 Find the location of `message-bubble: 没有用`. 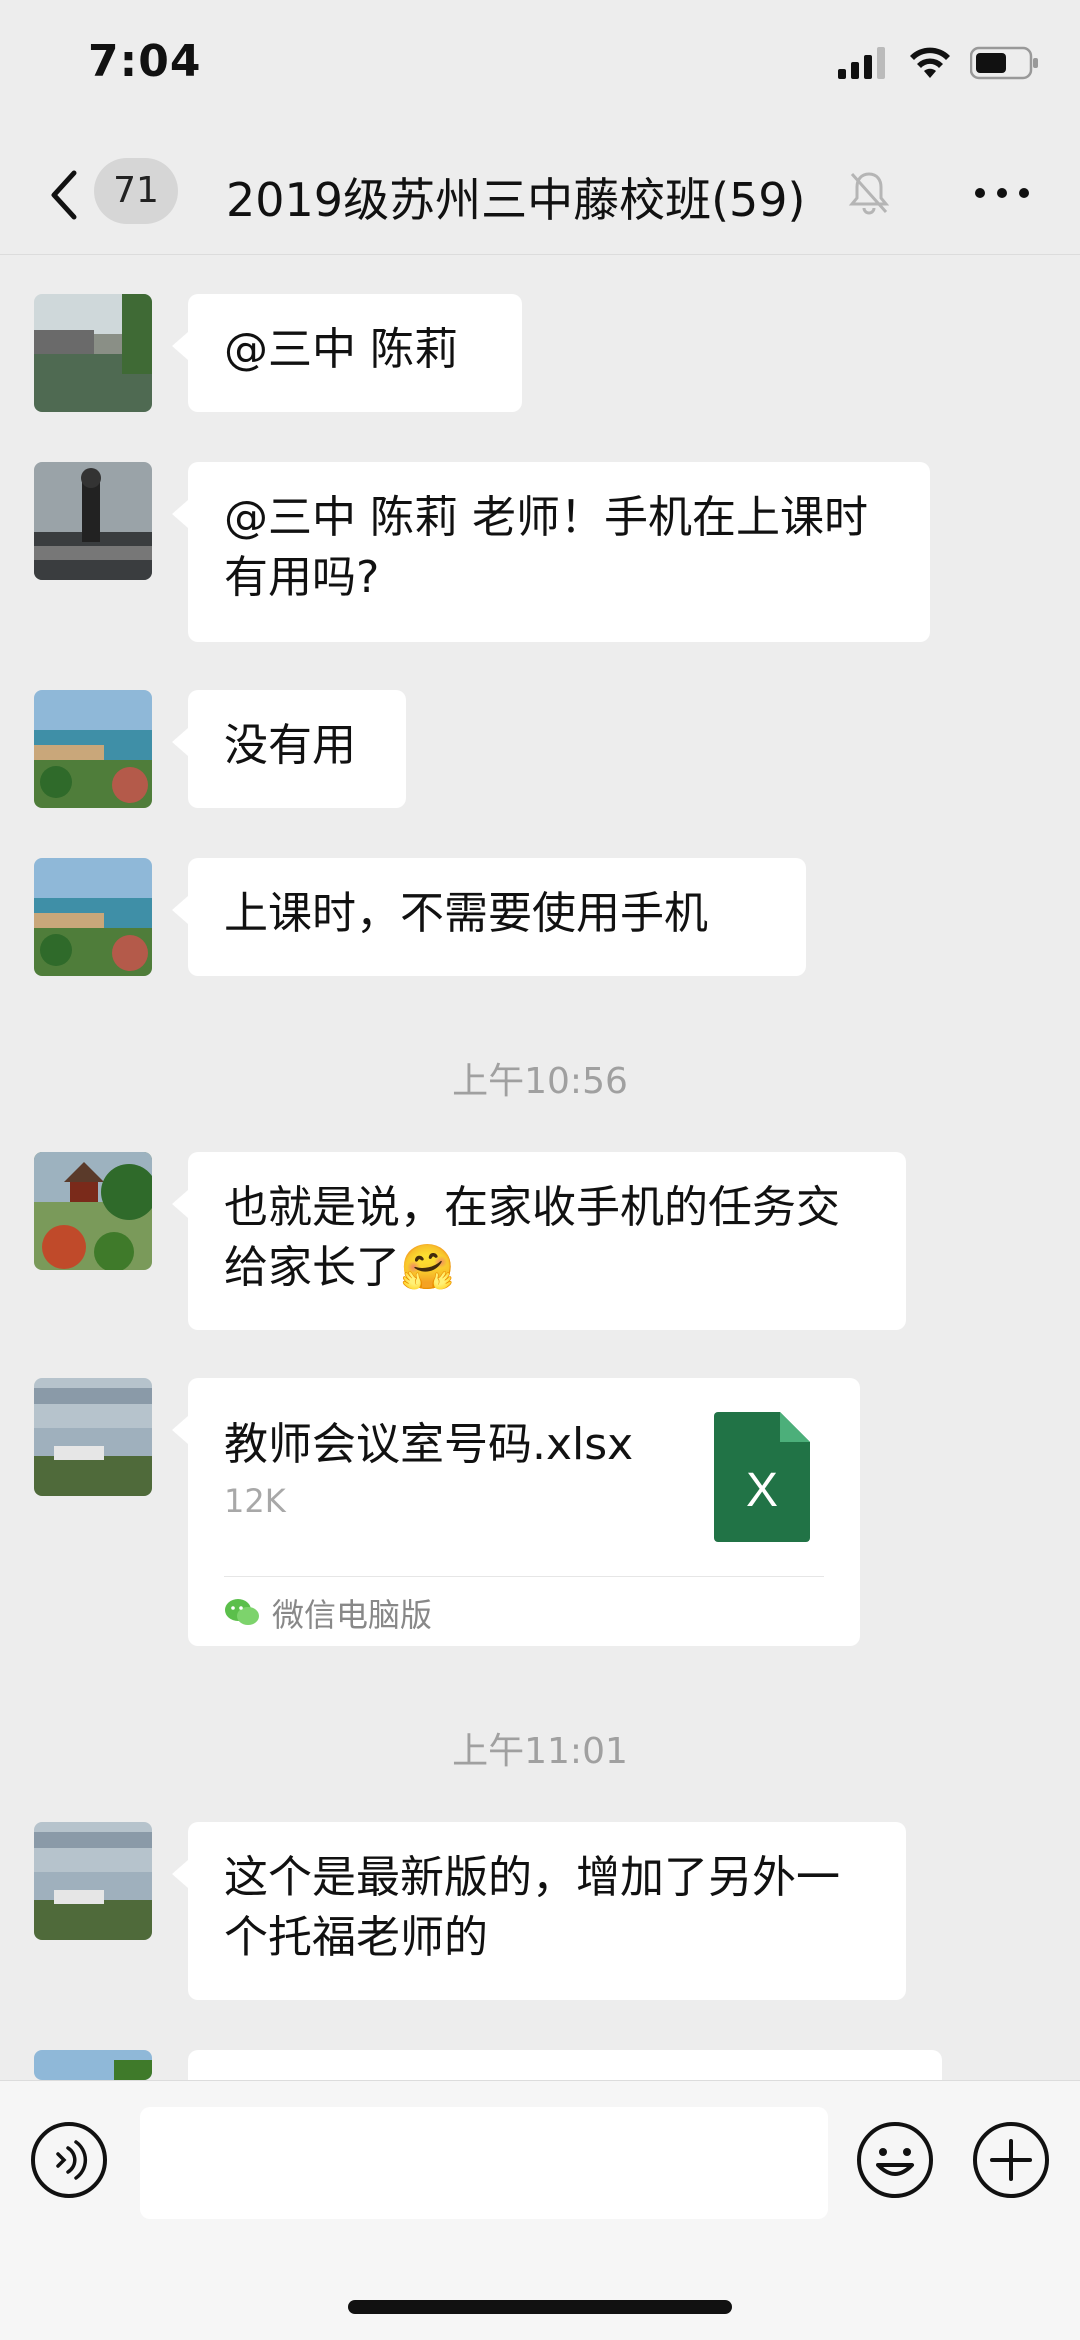

message-bubble: 没有用 is located at coordinates (289, 749).